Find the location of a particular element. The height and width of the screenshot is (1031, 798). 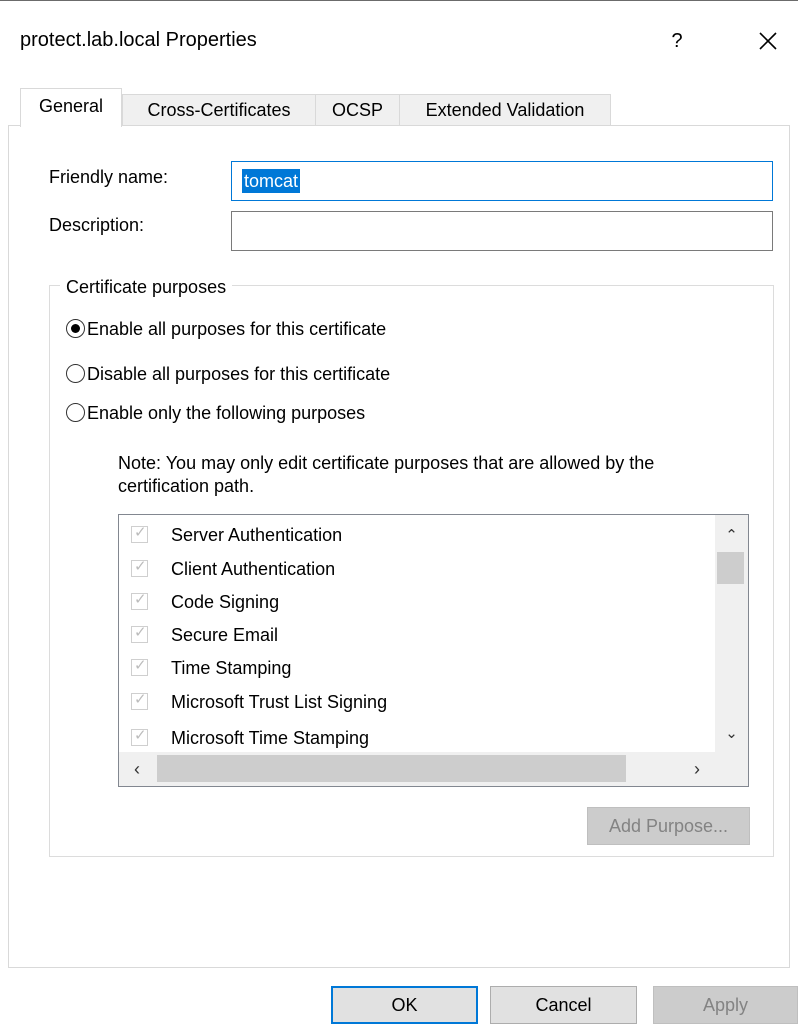

list-item-label: Client Authentication is located at coordinates (253, 569).